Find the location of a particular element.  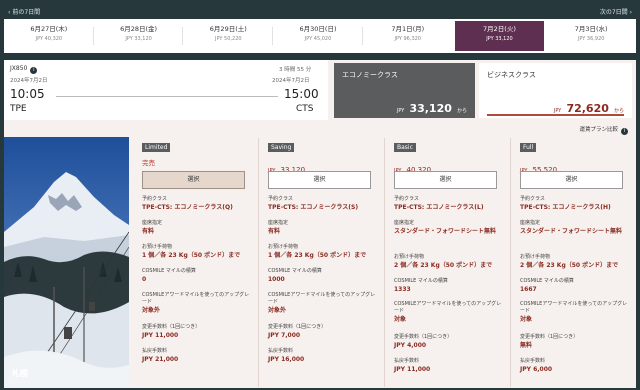

mountain-image is located at coordinates (66, 262).